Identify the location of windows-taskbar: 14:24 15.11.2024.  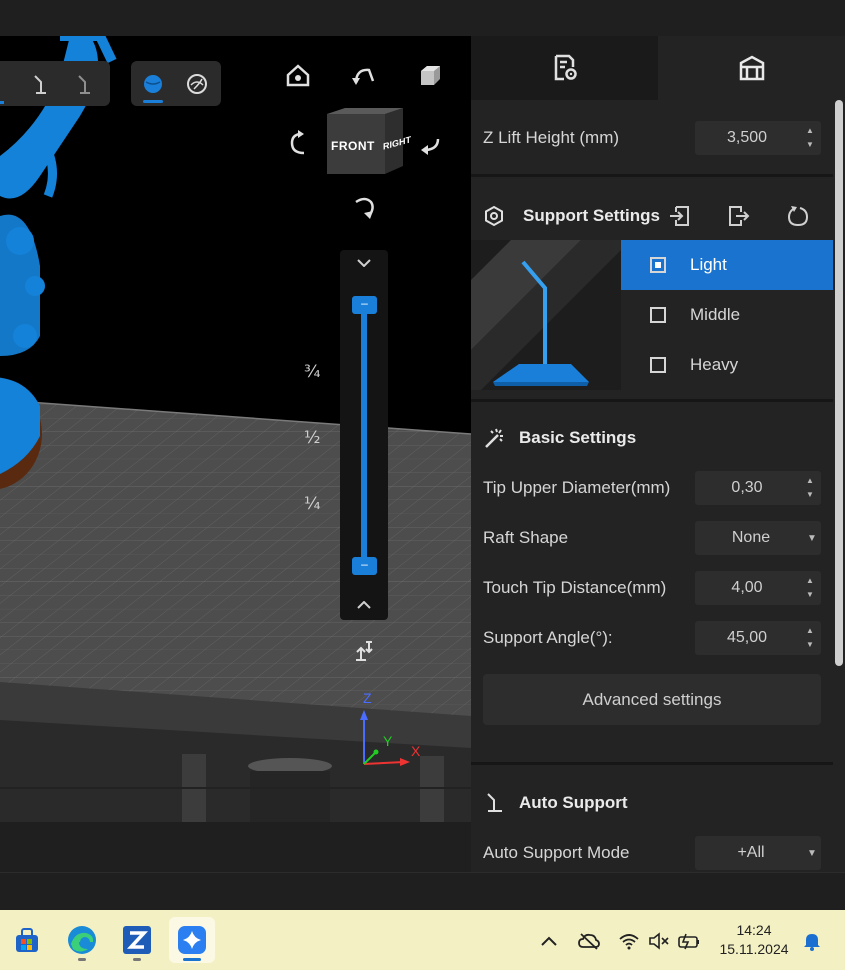
(422, 940).